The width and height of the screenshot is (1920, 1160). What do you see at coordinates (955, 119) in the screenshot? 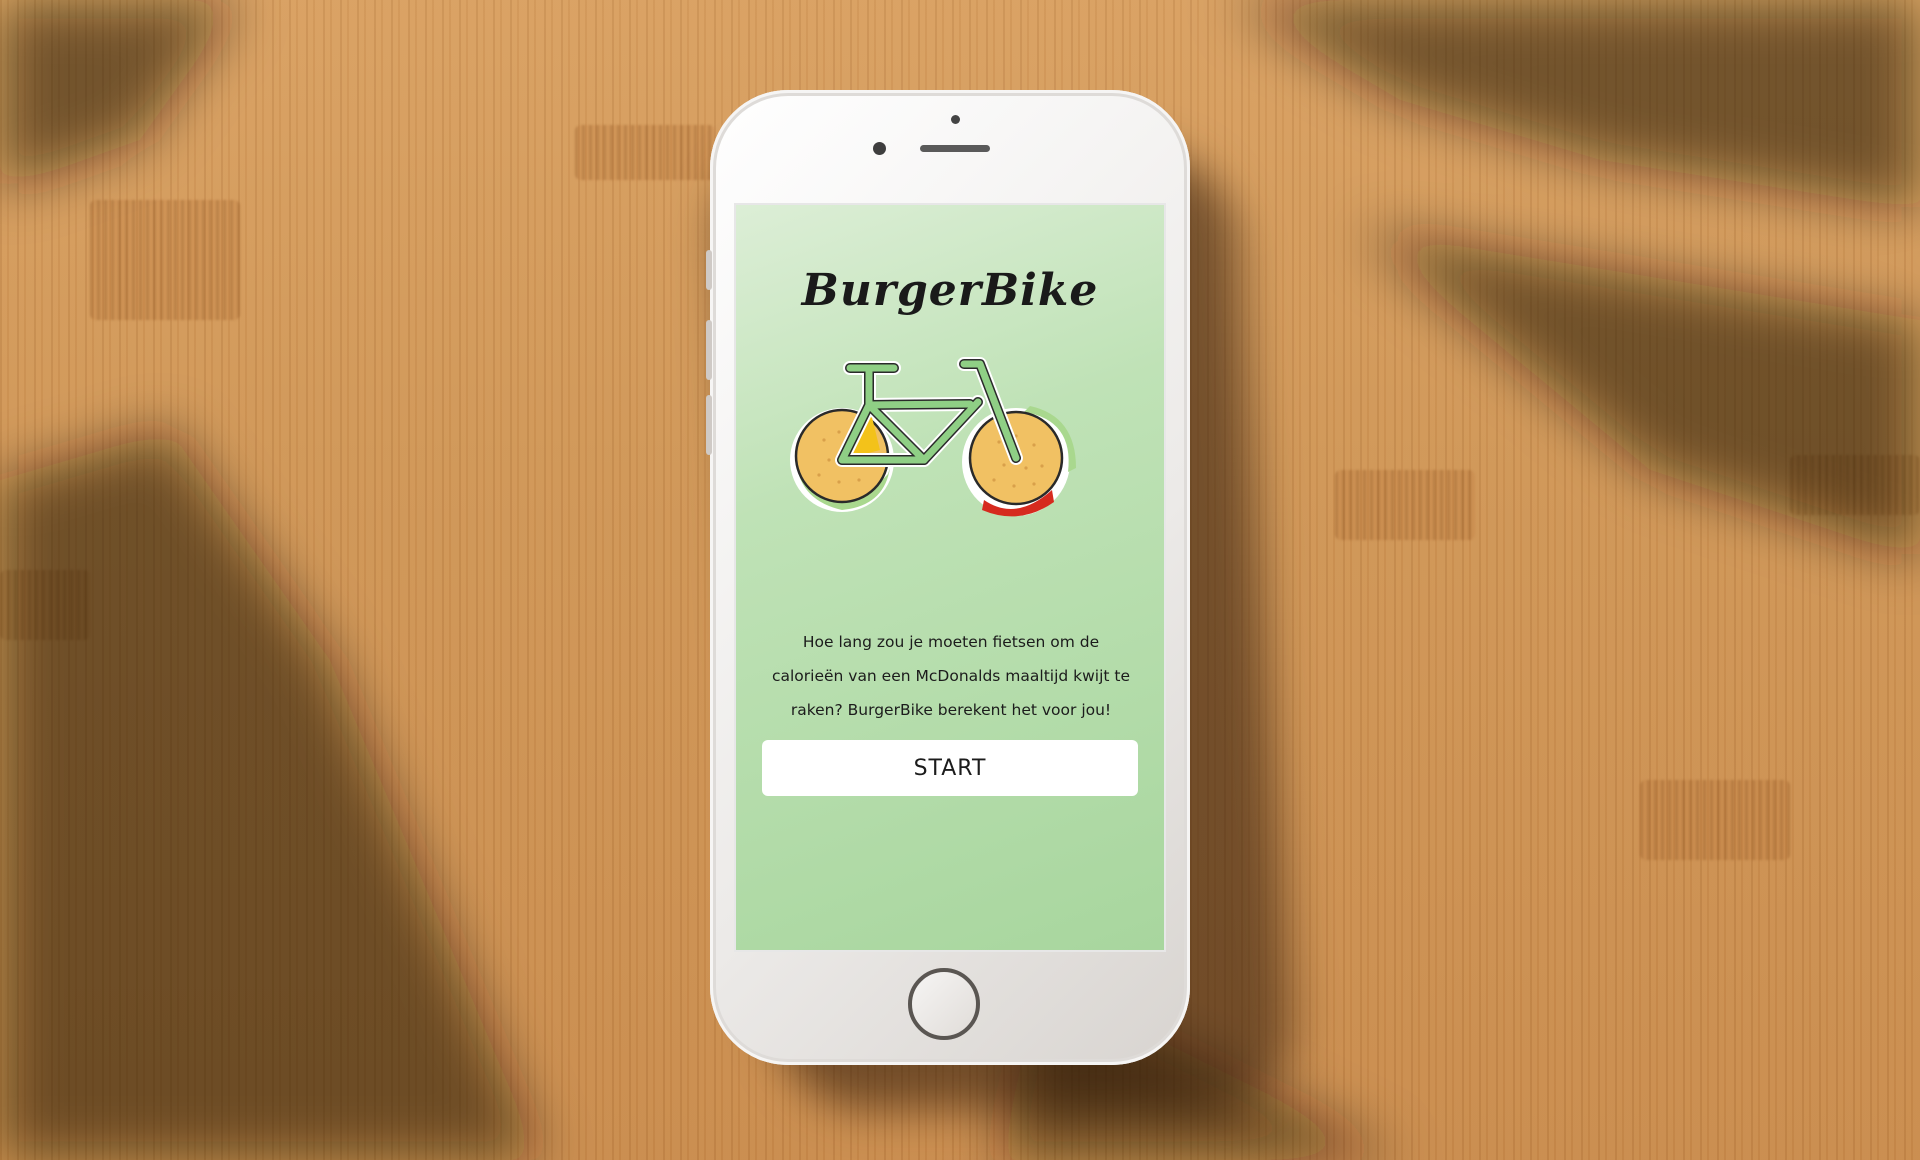
I see `proximity-sensor` at bounding box center [955, 119].